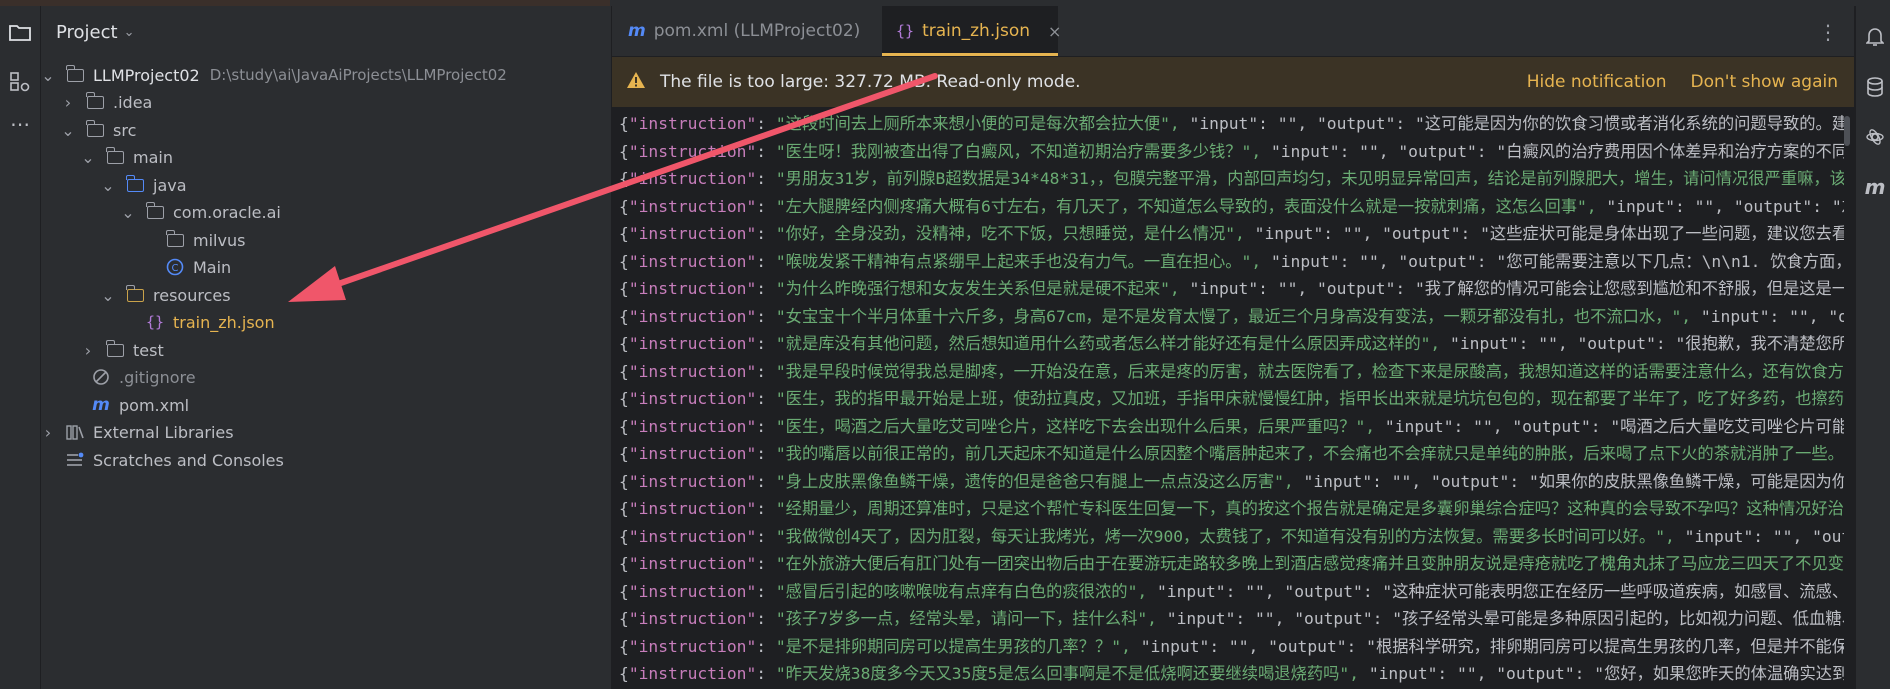 The image size is (1890, 689). What do you see at coordinates (87, 32) in the screenshot?
I see `project-panel-title: Project` at bounding box center [87, 32].